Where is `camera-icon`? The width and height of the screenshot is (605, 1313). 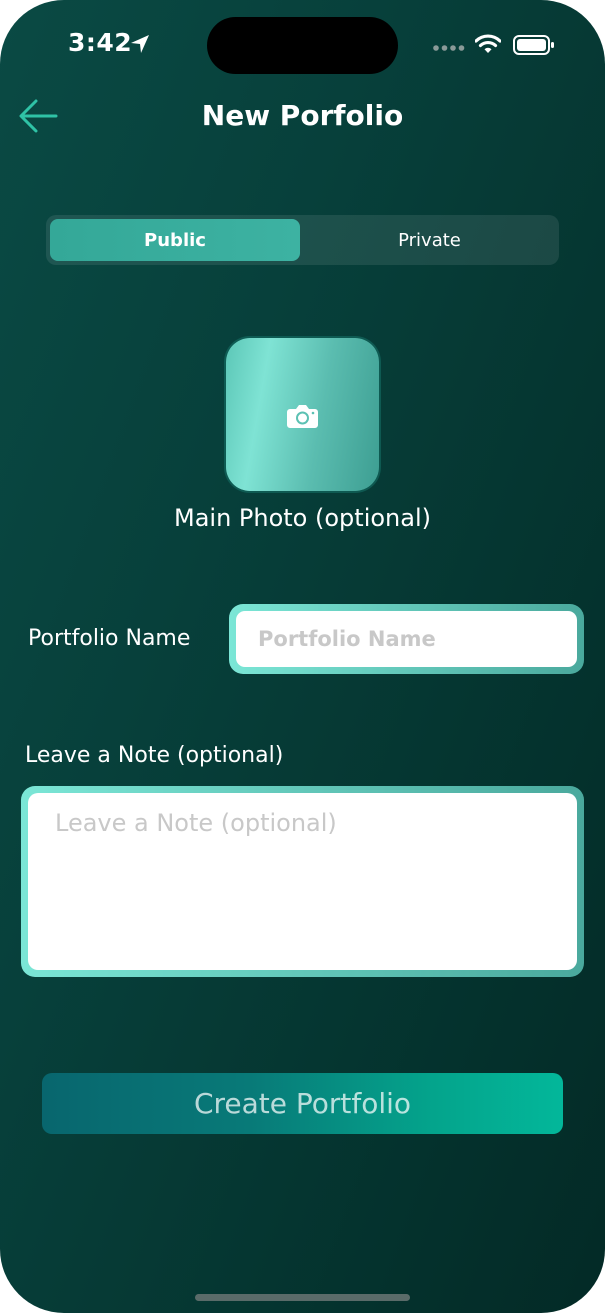 camera-icon is located at coordinates (302, 416).